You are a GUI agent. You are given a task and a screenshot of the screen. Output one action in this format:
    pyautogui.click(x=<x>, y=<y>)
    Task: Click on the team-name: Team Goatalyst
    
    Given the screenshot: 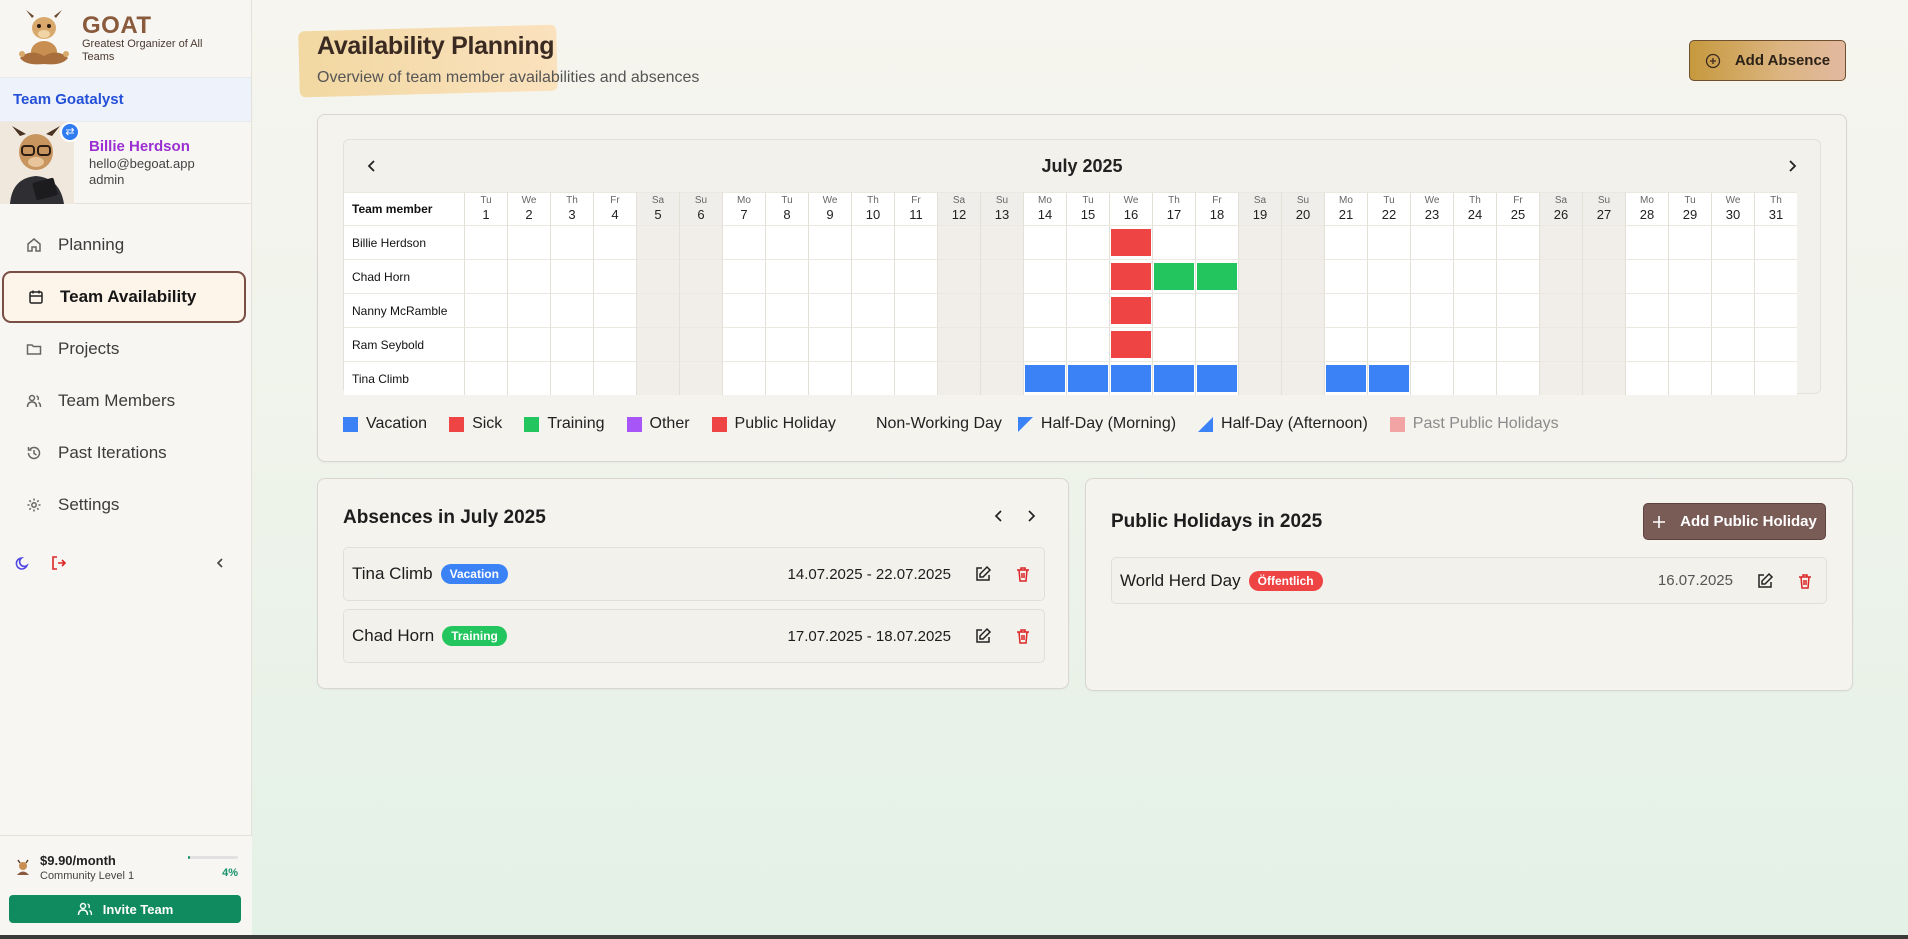 What is the action you would take?
    pyautogui.click(x=125, y=99)
    